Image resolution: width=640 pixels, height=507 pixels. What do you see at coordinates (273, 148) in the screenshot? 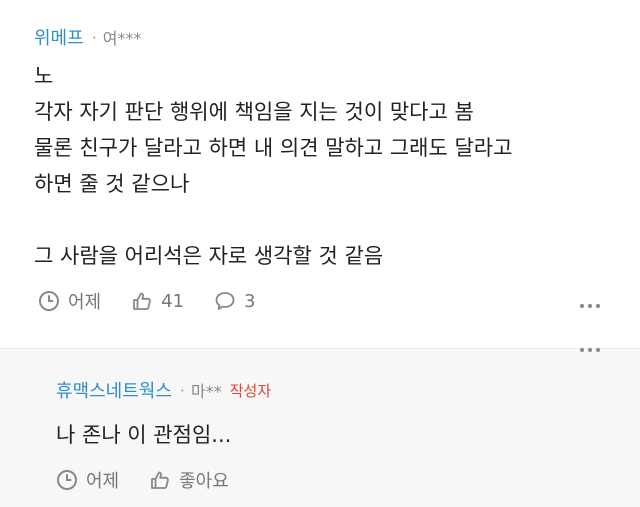
I see `comment-line: 물론 친구가 달라고 하면 내 의견 말하고 그래도 달라고` at bounding box center [273, 148].